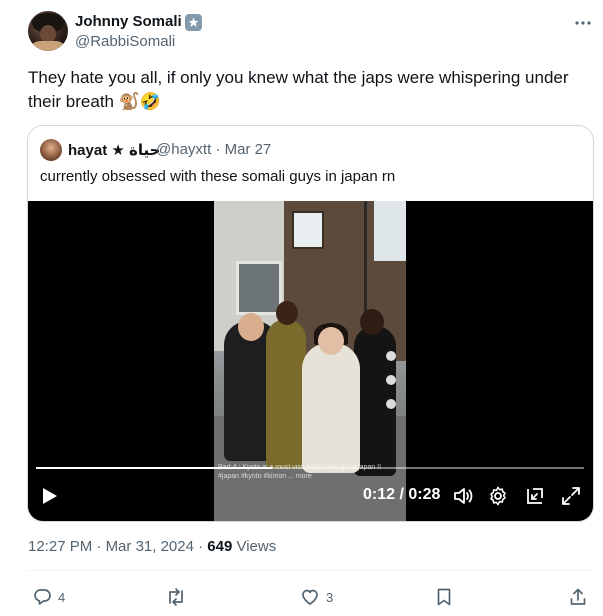 The image size is (603, 616). Describe the element at coordinates (287, 313) in the screenshot. I see `video-person-2-head` at that location.